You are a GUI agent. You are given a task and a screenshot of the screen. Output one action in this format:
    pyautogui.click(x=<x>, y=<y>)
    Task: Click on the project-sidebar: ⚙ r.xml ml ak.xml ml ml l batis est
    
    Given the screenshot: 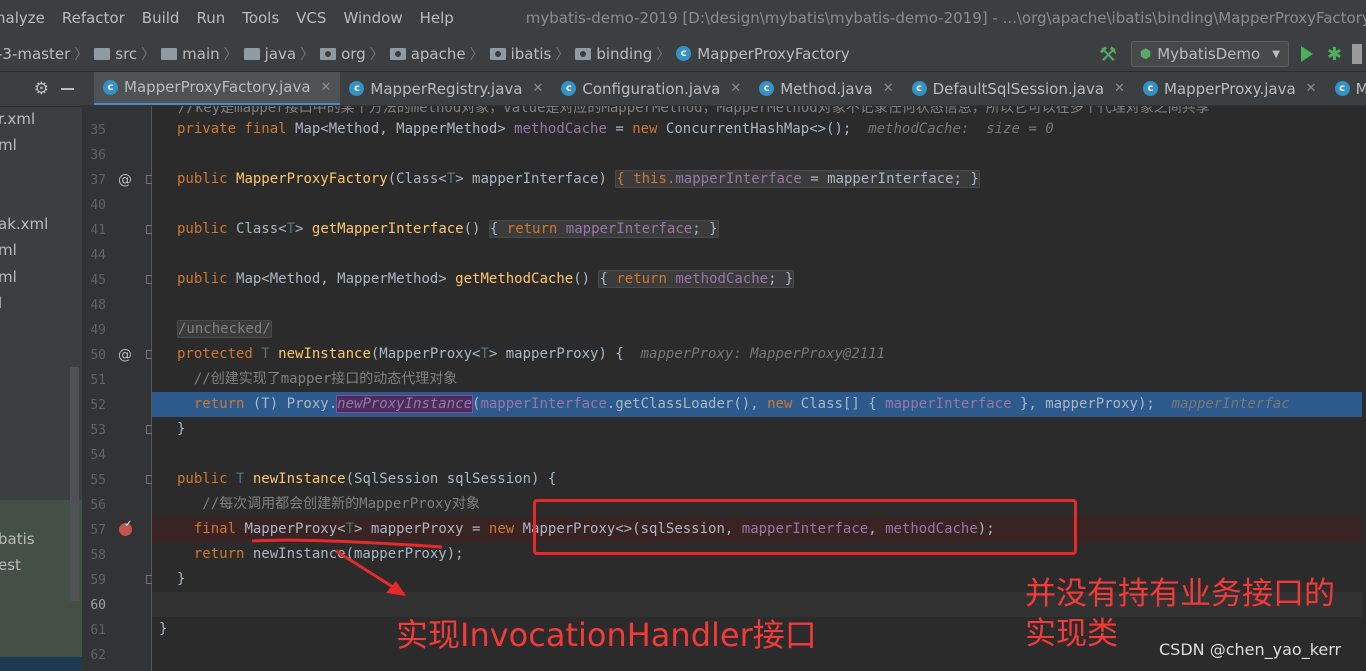 What is the action you would take?
    pyautogui.click(x=41, y=371)
    